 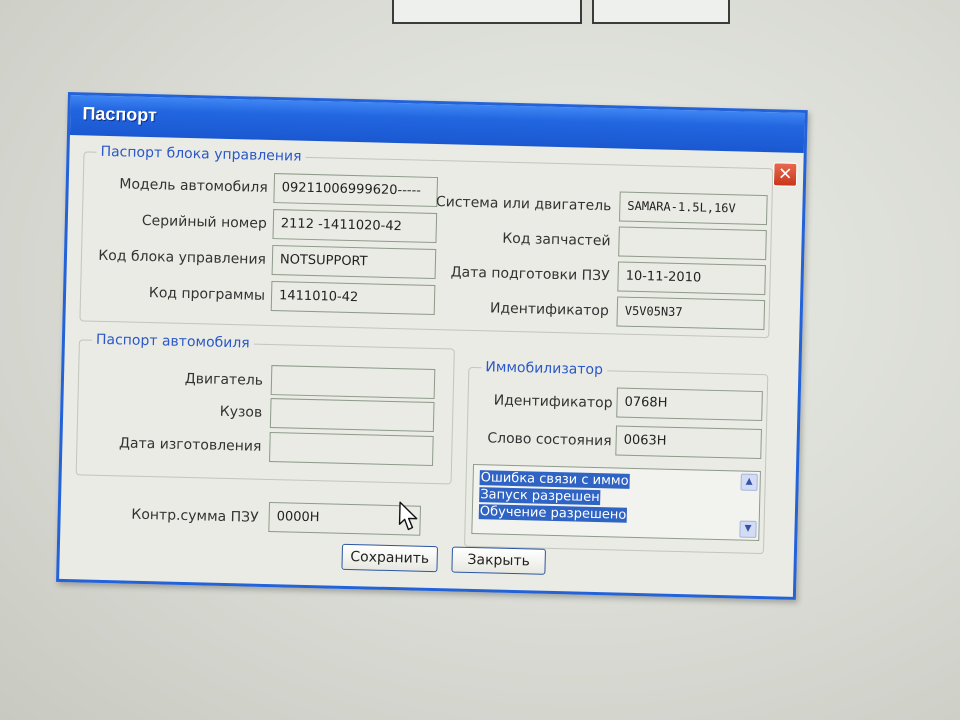 What do you see at coordinates (437, 124) in the screenshot?
I see `title-bar: Паспорт` at bounding box center [437, 124].